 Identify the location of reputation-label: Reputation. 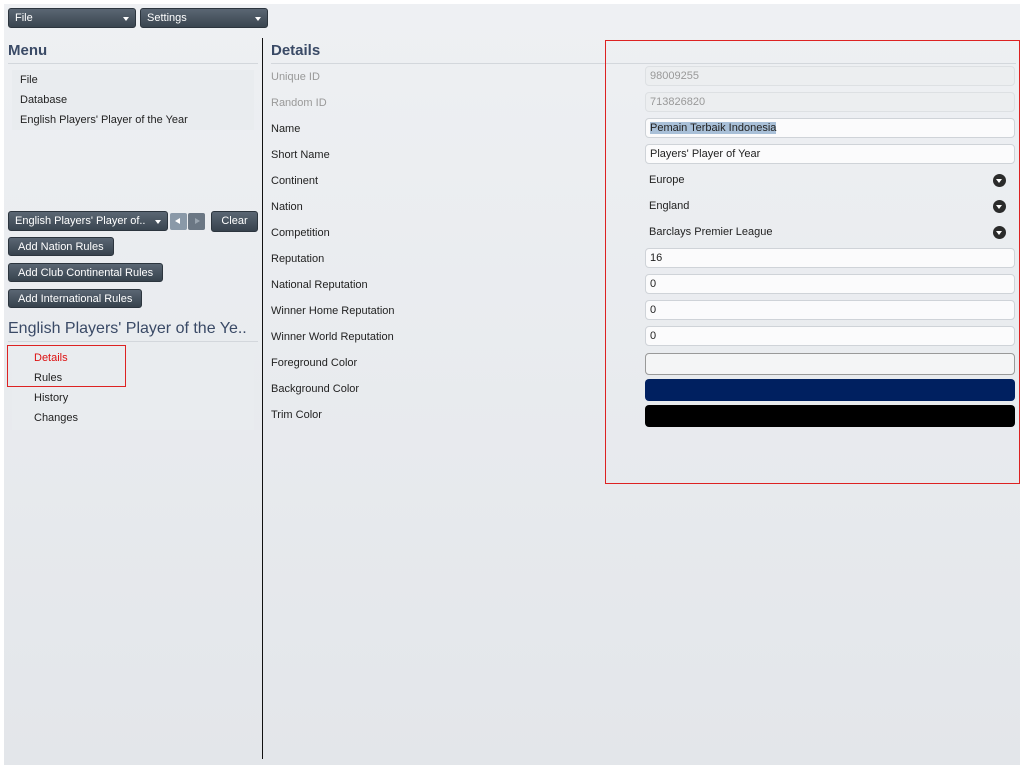
(298, 259).